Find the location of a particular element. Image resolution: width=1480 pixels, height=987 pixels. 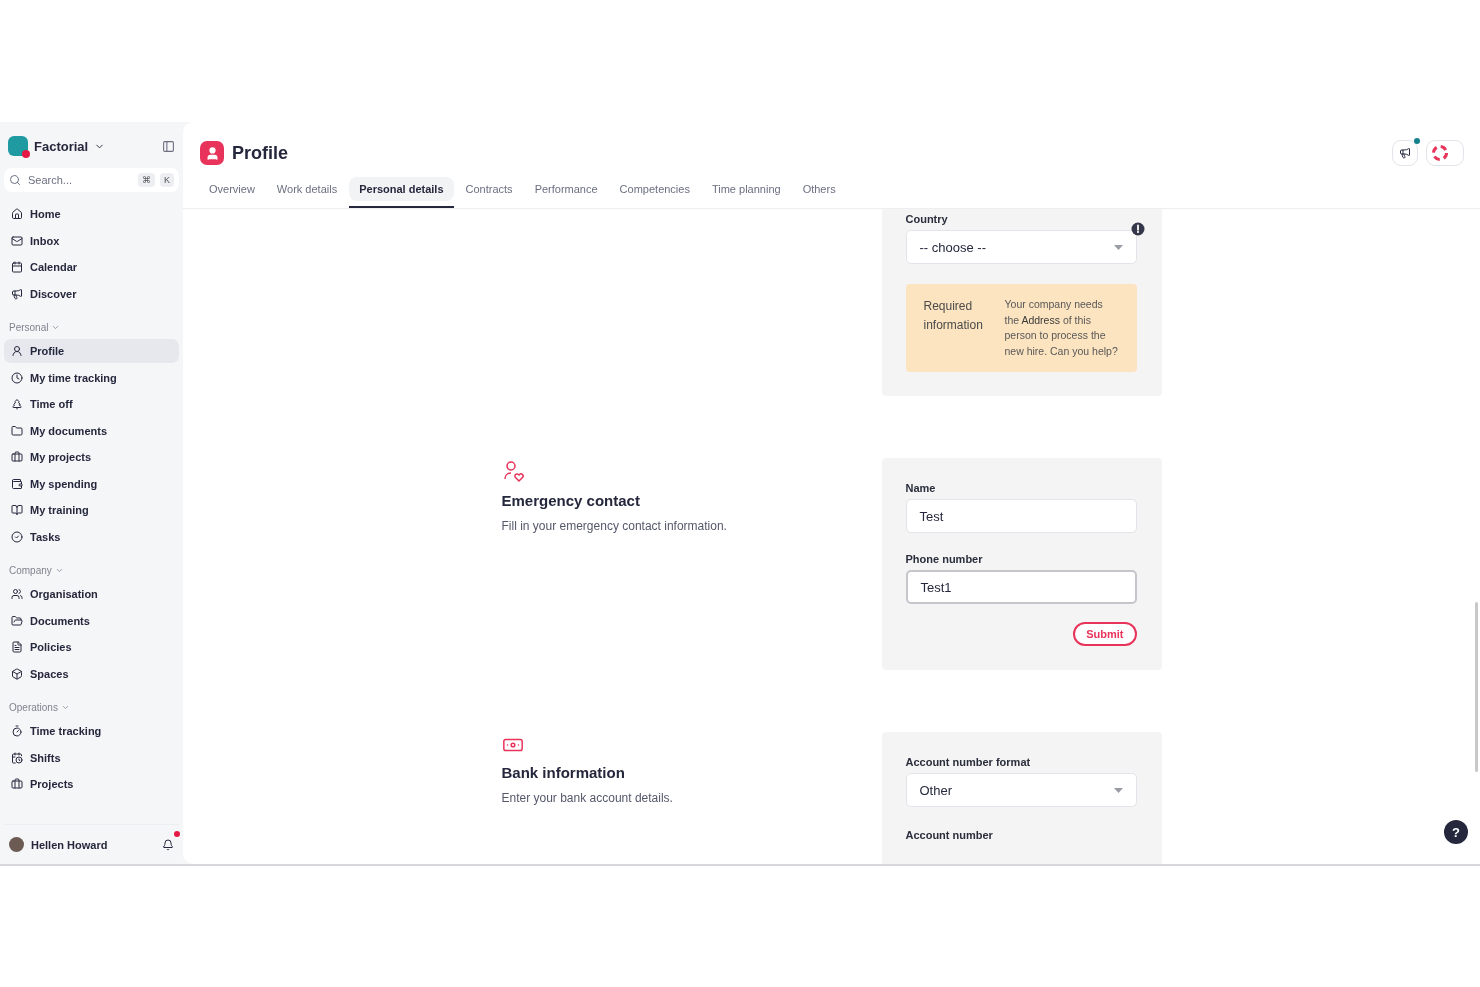

help-button: ? is located at coordinates (1456, 832).